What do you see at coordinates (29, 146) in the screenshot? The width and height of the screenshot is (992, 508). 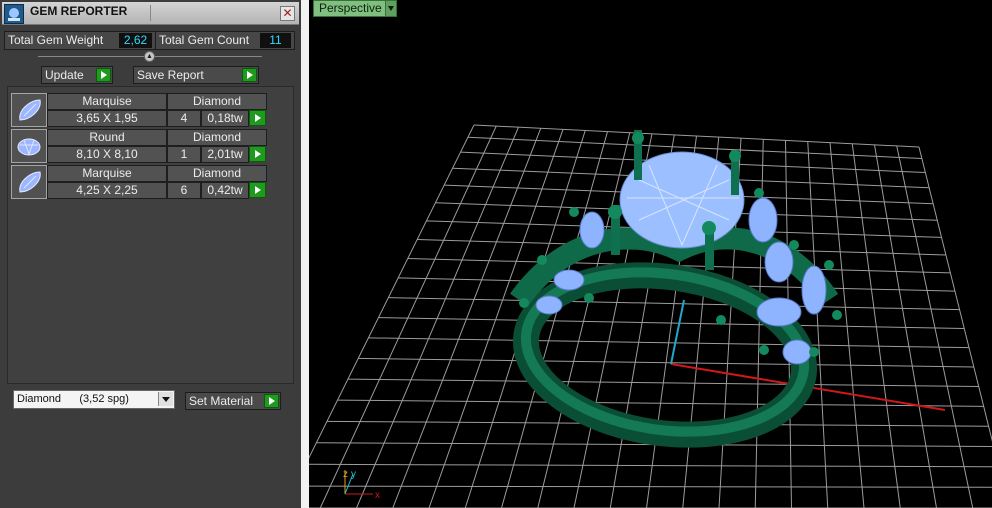 I see `round-gem-icon` at bounding box center [29, 146].